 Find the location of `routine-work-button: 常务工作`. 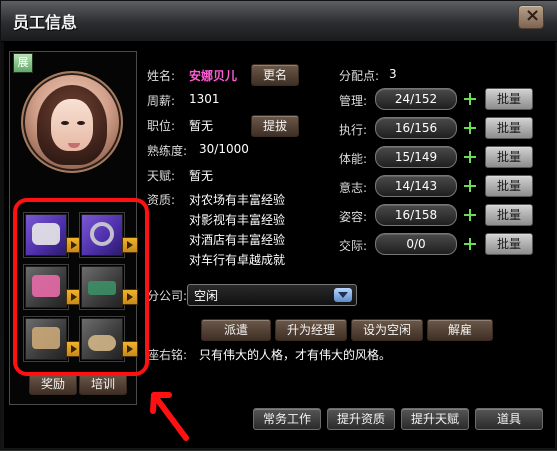

routine-work-button: 常务工作 is located at coordinates (287, 419).